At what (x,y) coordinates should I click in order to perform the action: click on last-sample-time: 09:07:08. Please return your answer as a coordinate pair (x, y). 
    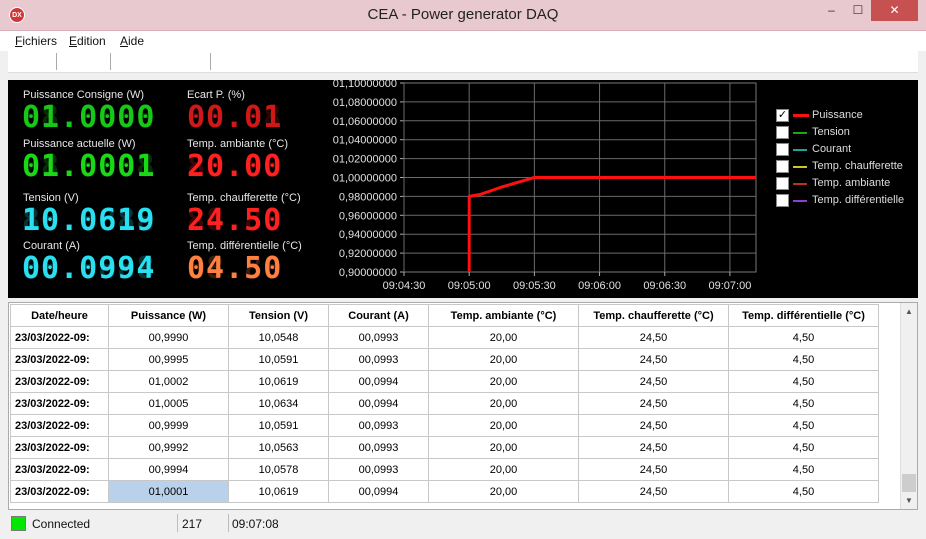
    Looking at the image, I should click on (255, 524).